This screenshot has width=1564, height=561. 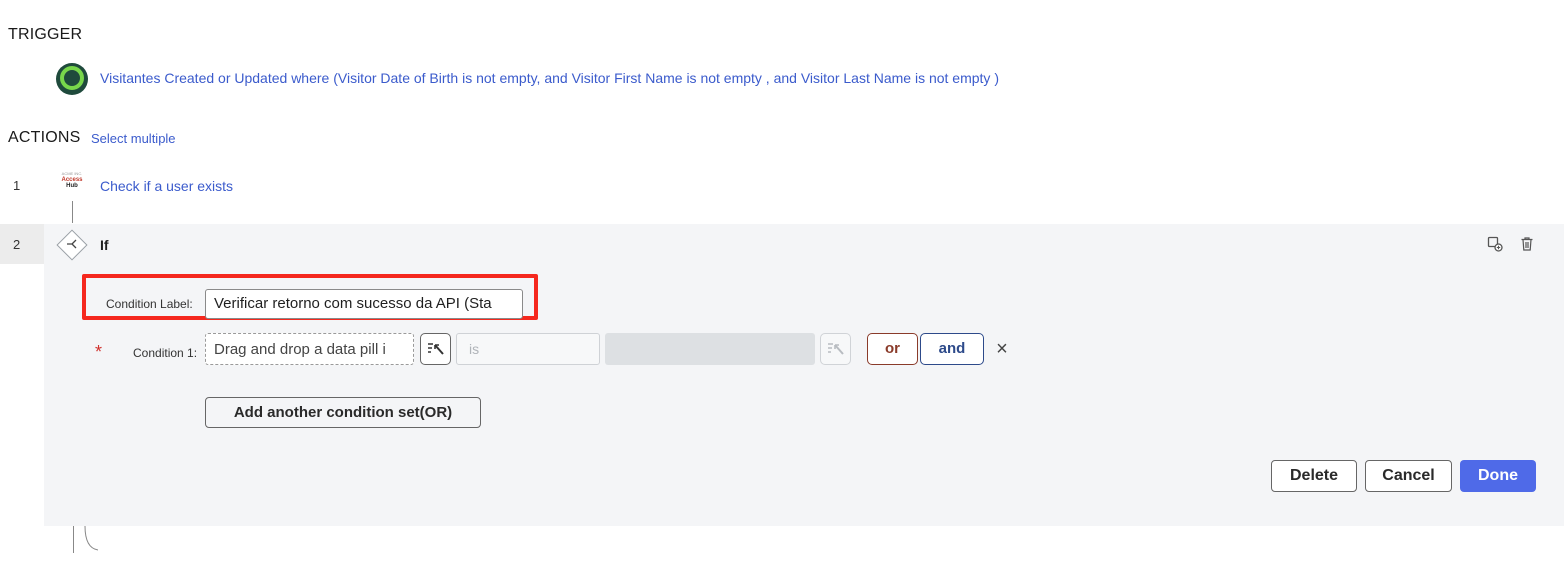 I want to click on and-button: and, so click(x=952, y=349).